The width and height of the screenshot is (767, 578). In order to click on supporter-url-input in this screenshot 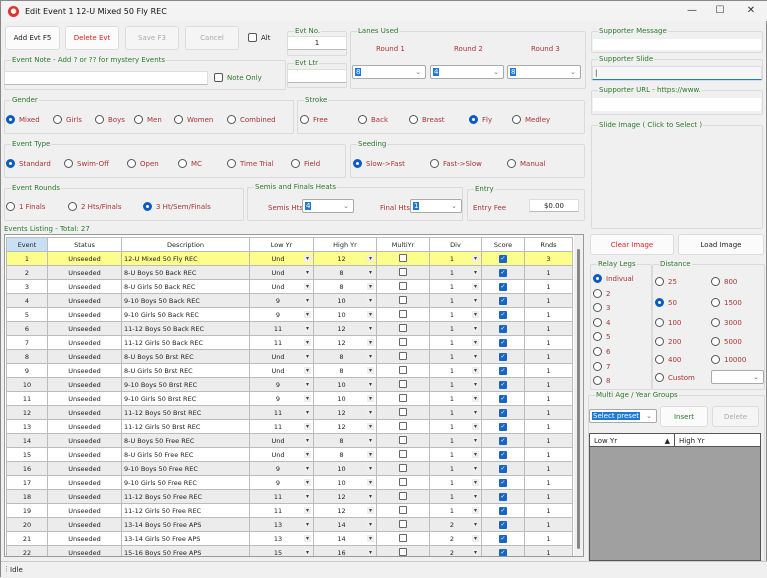, I will do `click(677, 104)`.